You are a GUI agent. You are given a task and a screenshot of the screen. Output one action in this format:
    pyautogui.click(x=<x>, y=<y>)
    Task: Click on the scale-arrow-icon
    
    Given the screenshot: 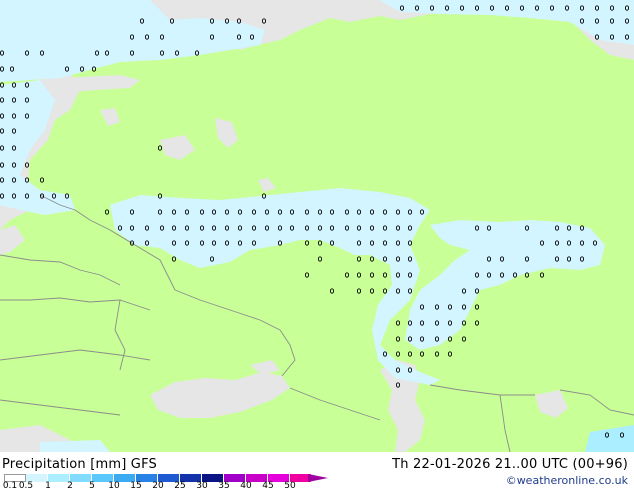 What is the action you would take?
    pyautogui.click(x=318, y=478)
    